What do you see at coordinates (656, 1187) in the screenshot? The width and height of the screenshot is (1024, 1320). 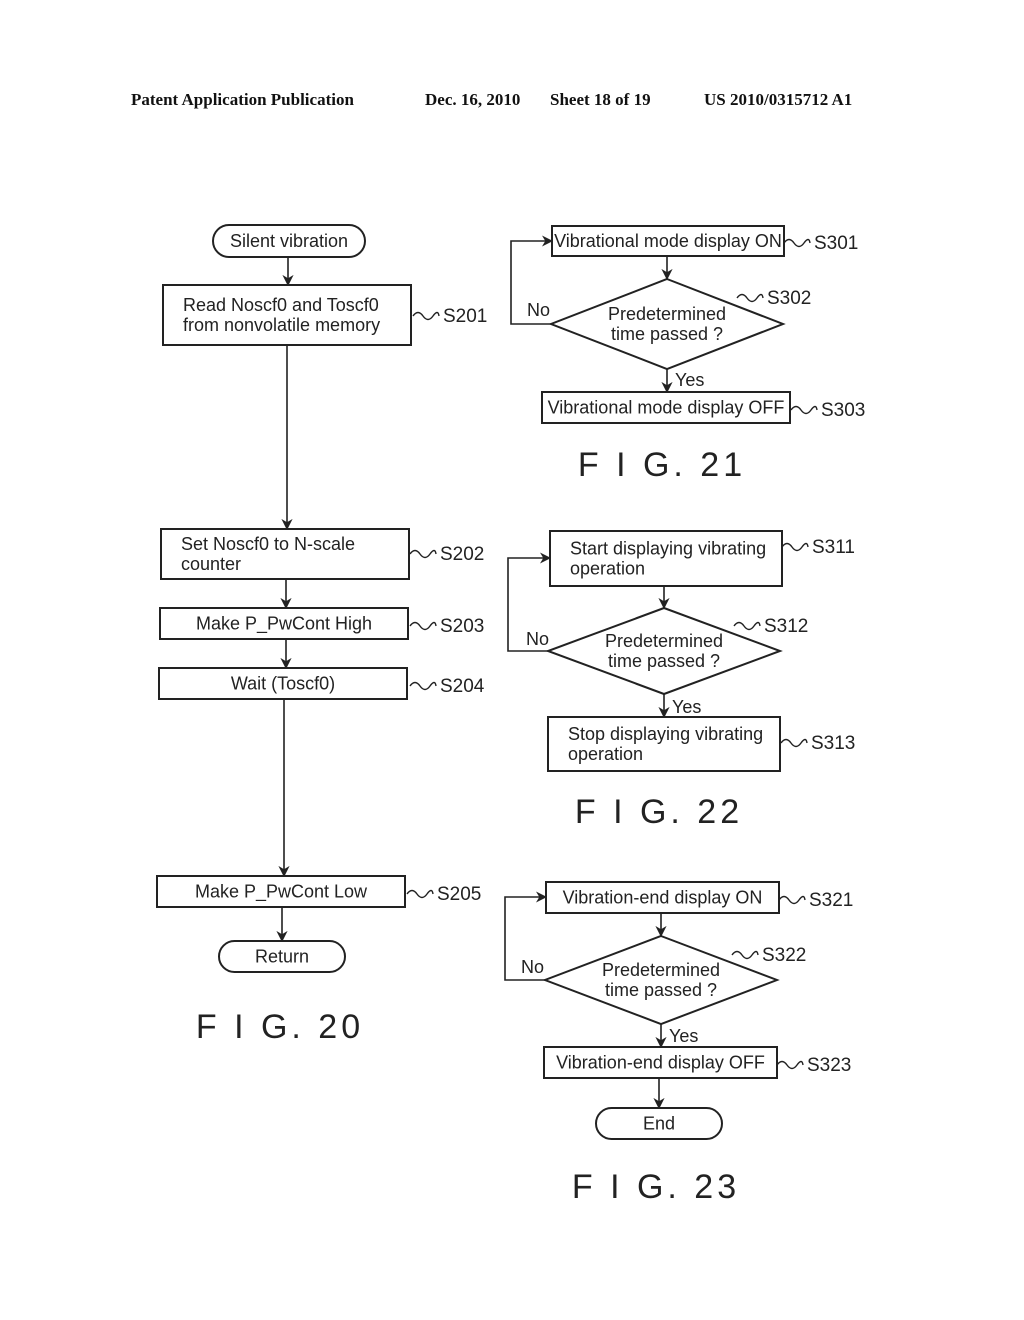 I see `figure-caption: F I G. 23` at bounding box center [656, 1187].